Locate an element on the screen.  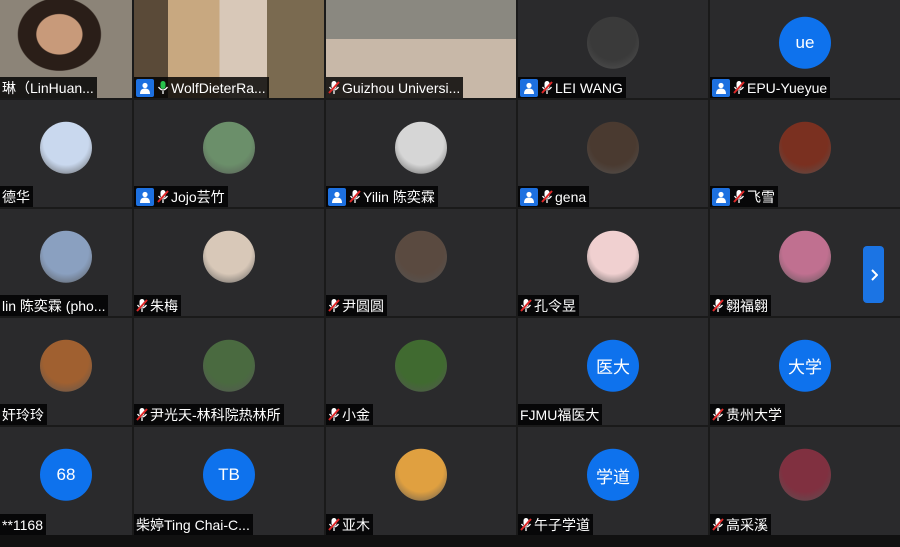
participant-tile: 孔令昱 is located at coordinates (613, 262).